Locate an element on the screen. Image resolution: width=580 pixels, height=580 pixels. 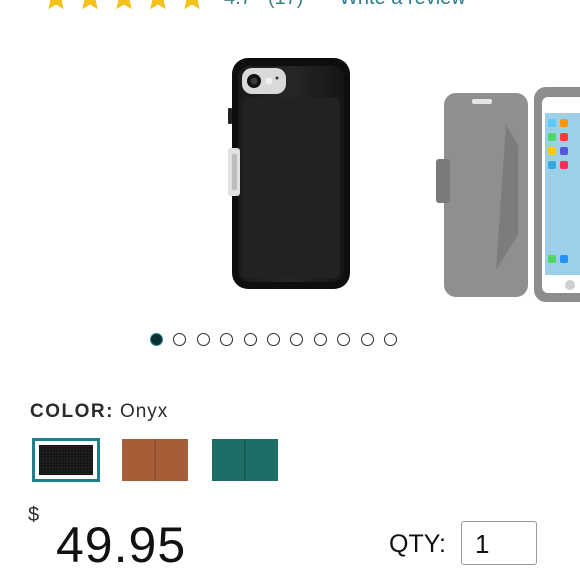
color-swatch-teal is located at coordinates (245, 460).